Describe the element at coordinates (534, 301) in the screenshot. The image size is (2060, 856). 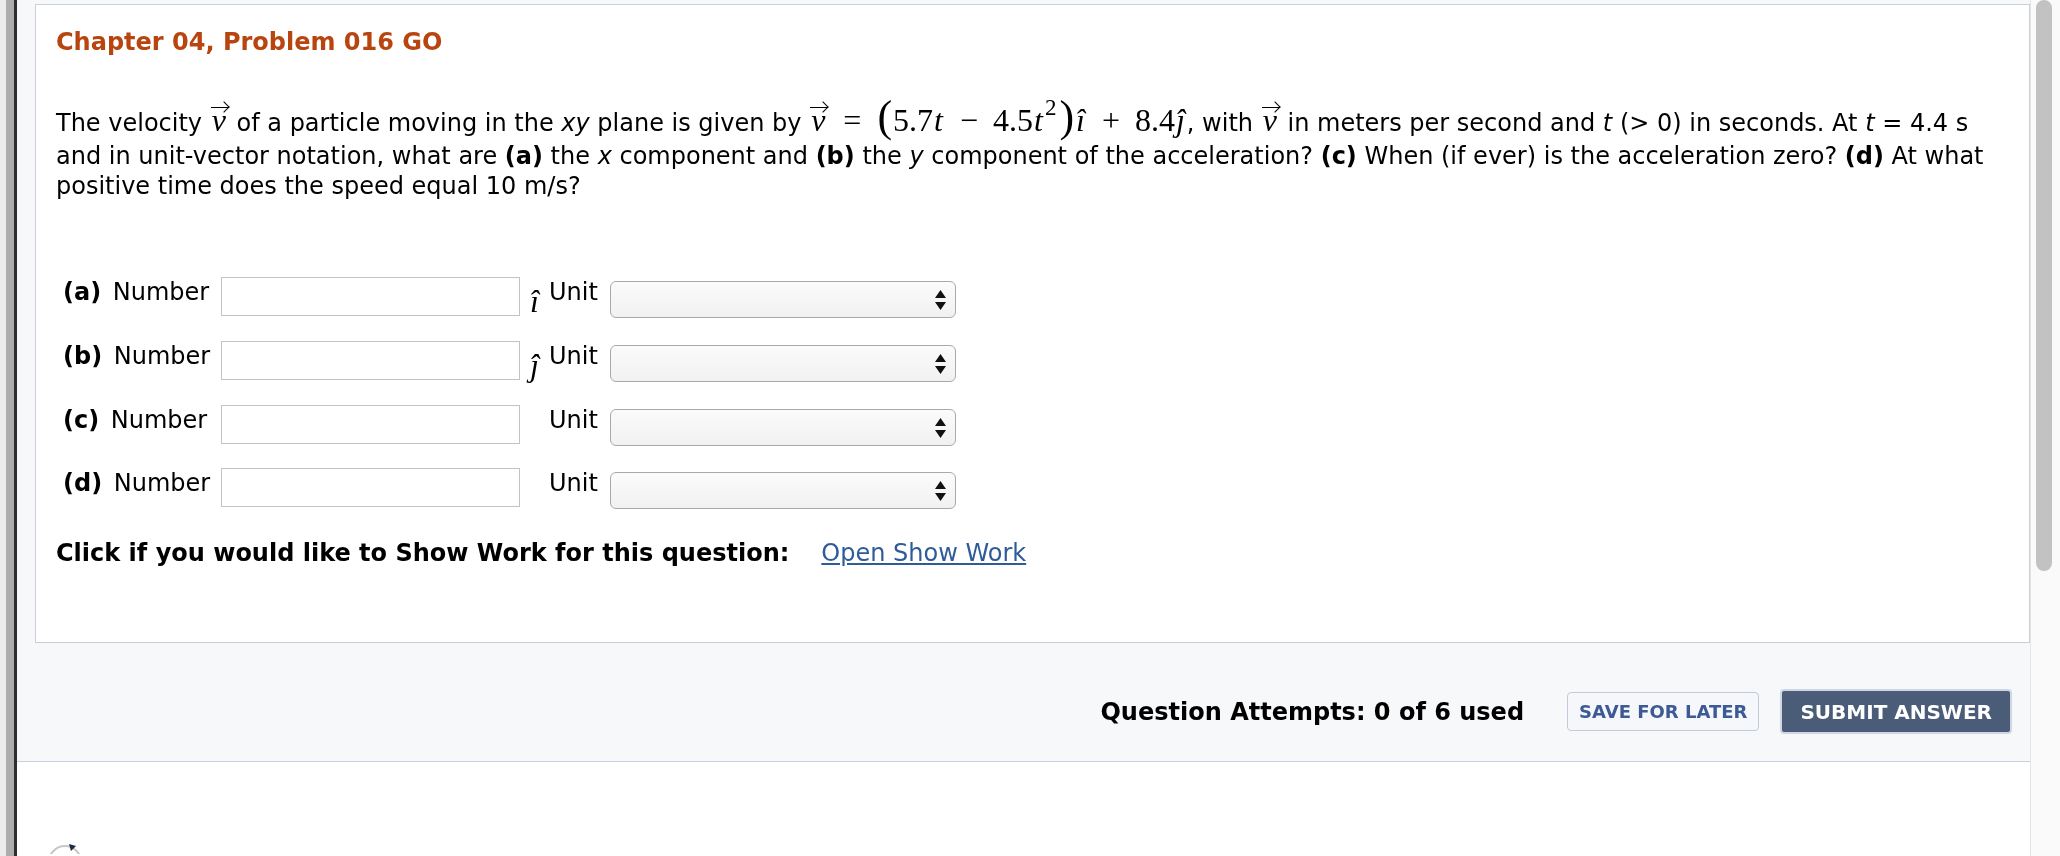
I see `unit-vector-symbol: î` at that location.